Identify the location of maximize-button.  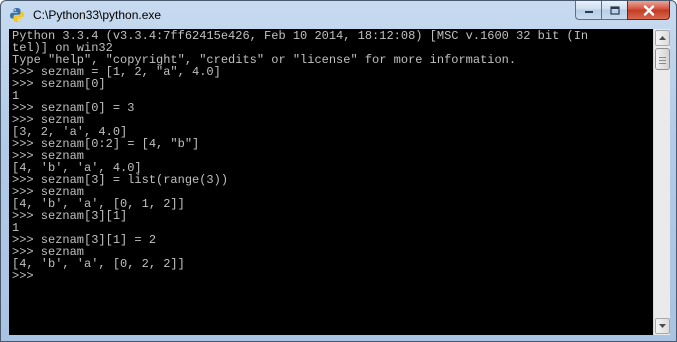
(614, 10).